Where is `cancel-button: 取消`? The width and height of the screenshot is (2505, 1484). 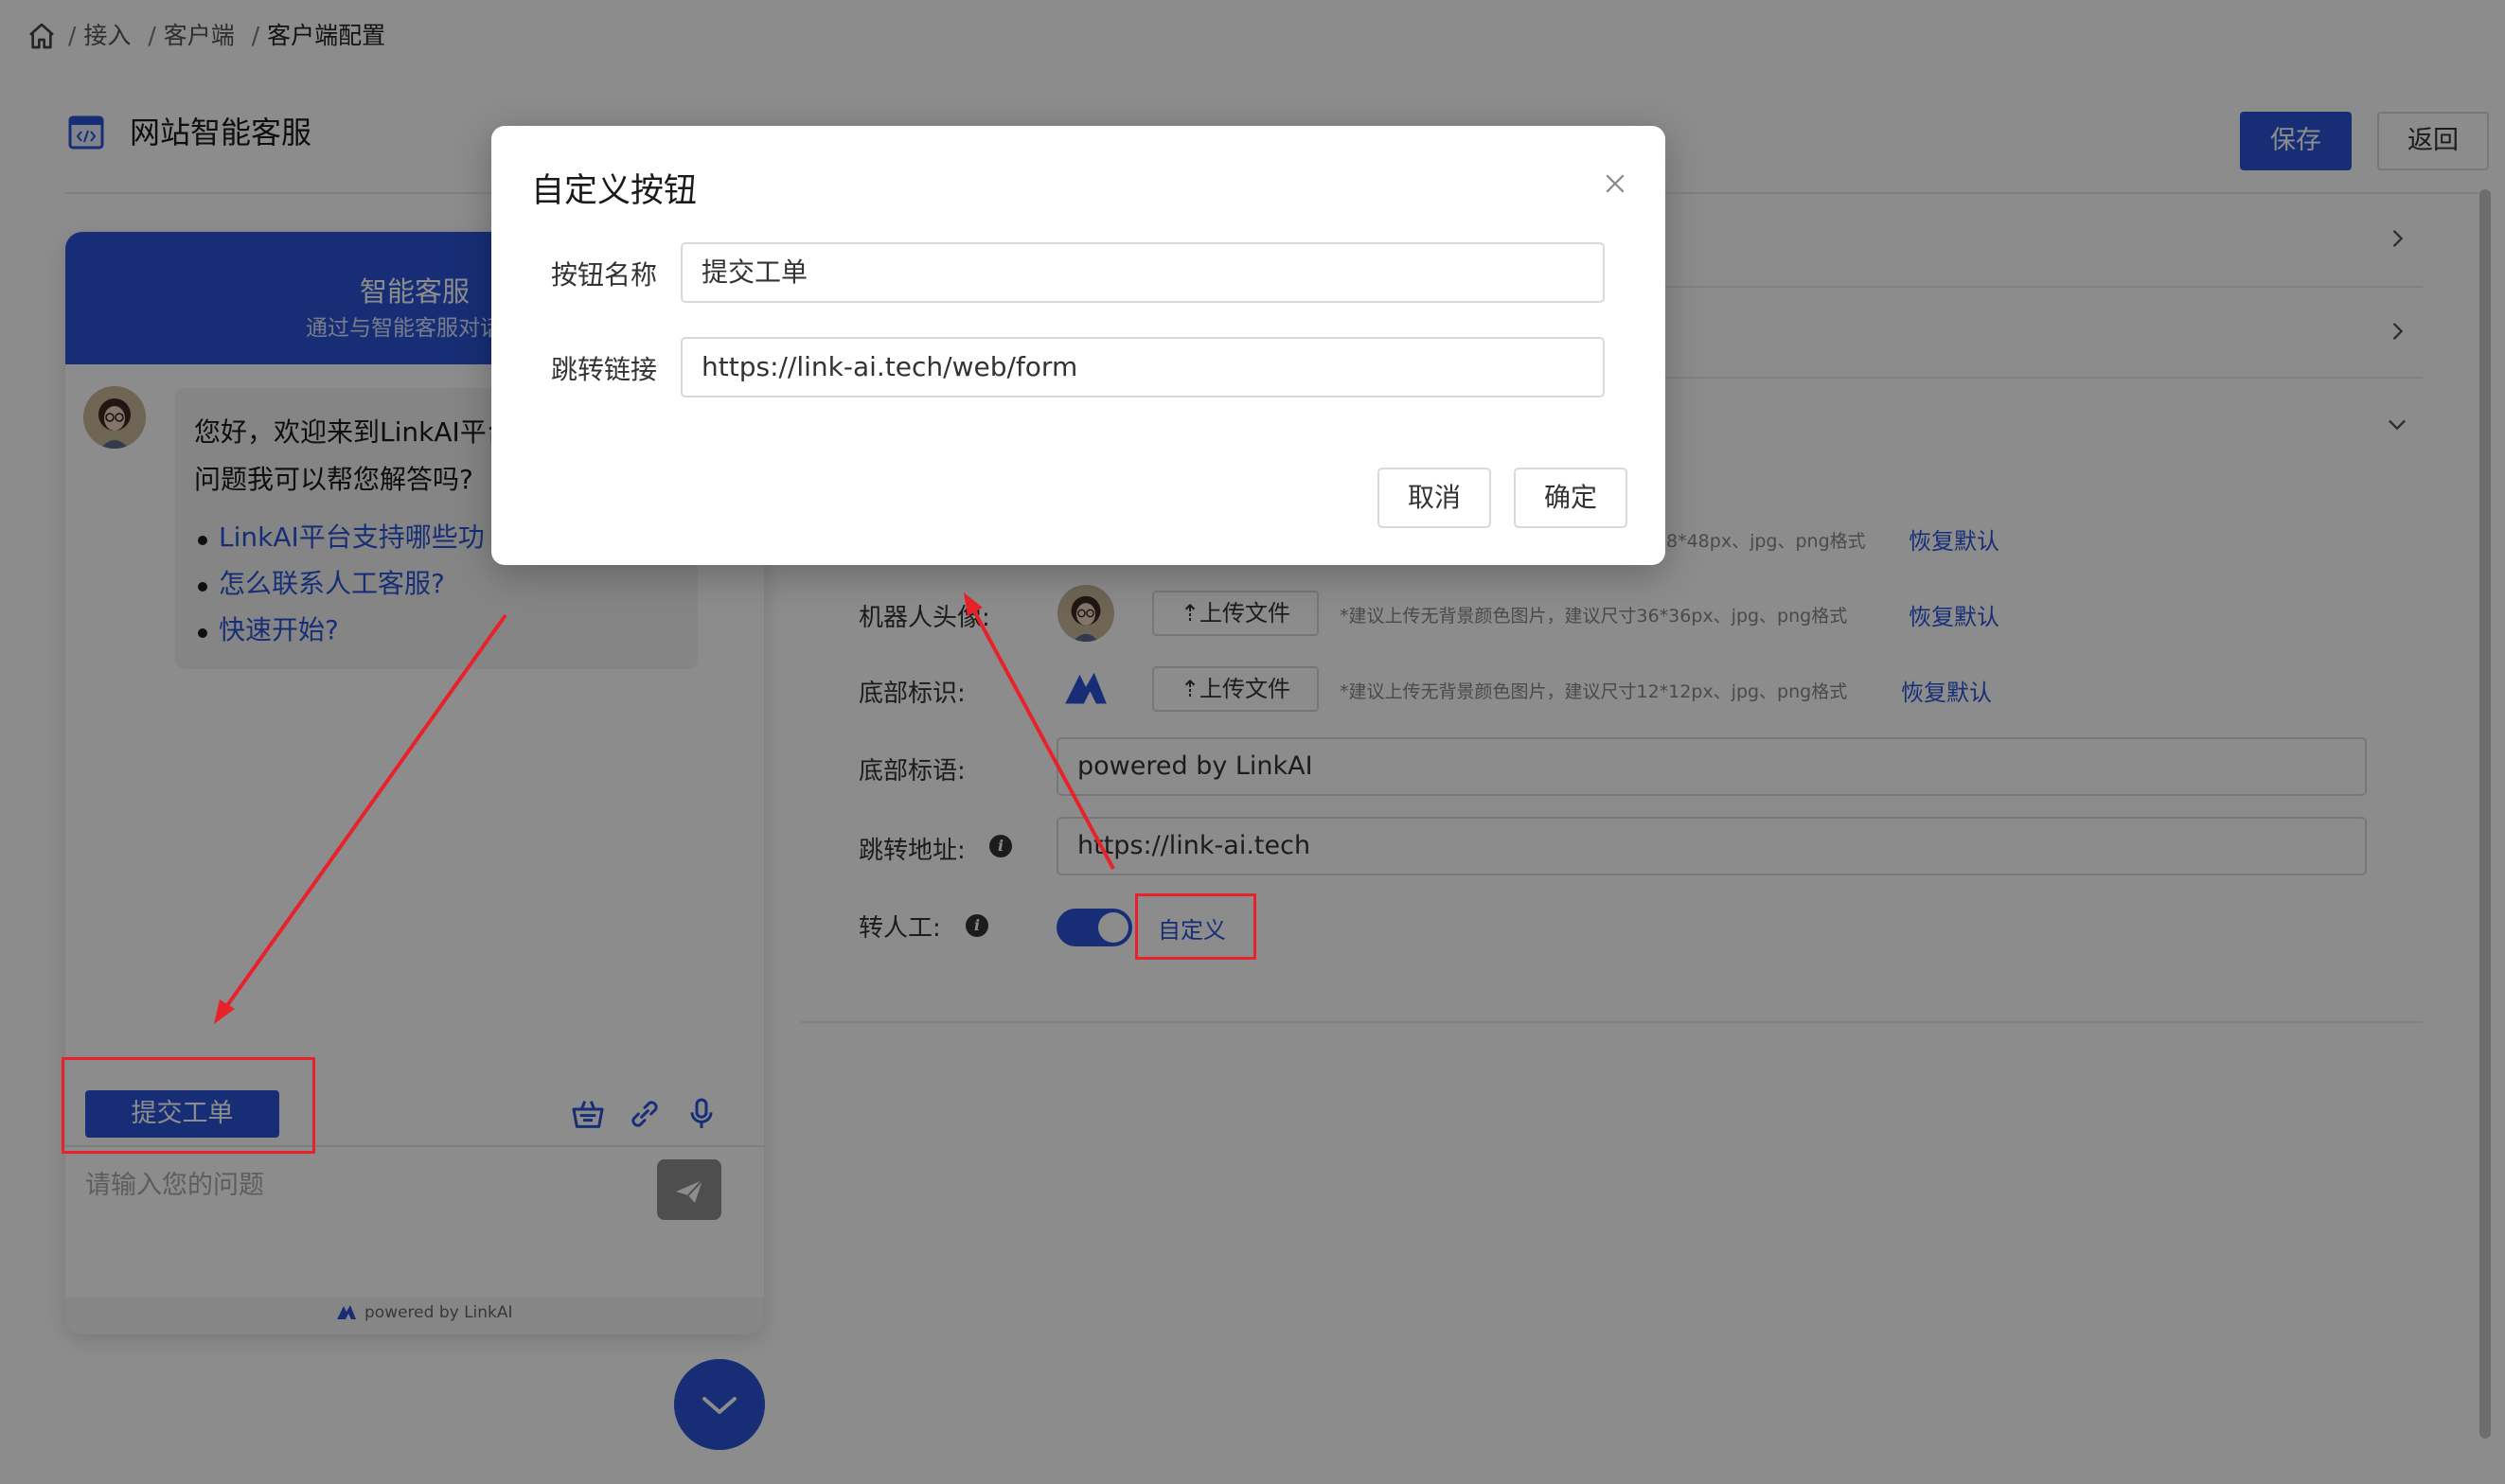 cancel-button: 取消 is located at coordinates (1434, 498).